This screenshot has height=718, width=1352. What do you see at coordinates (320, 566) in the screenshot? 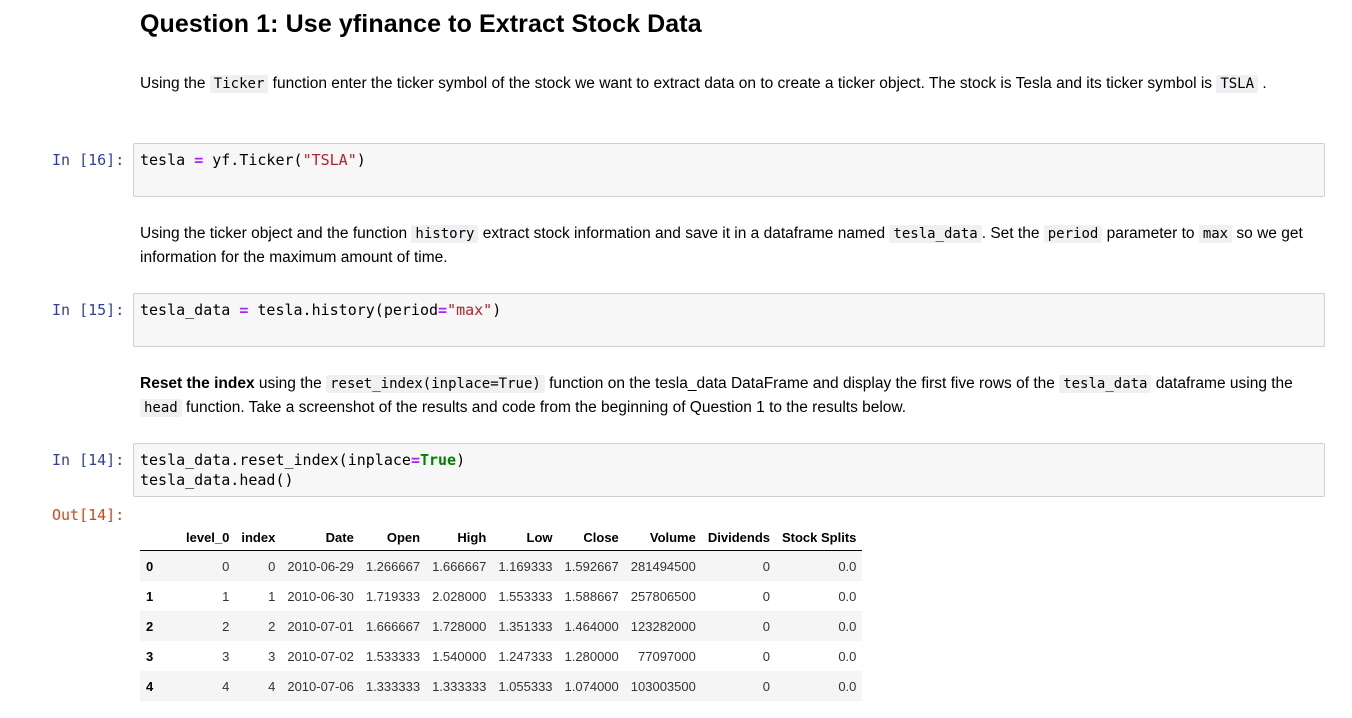
I see `table-cell: 2010-06-29` at bounding box center [320, 566].